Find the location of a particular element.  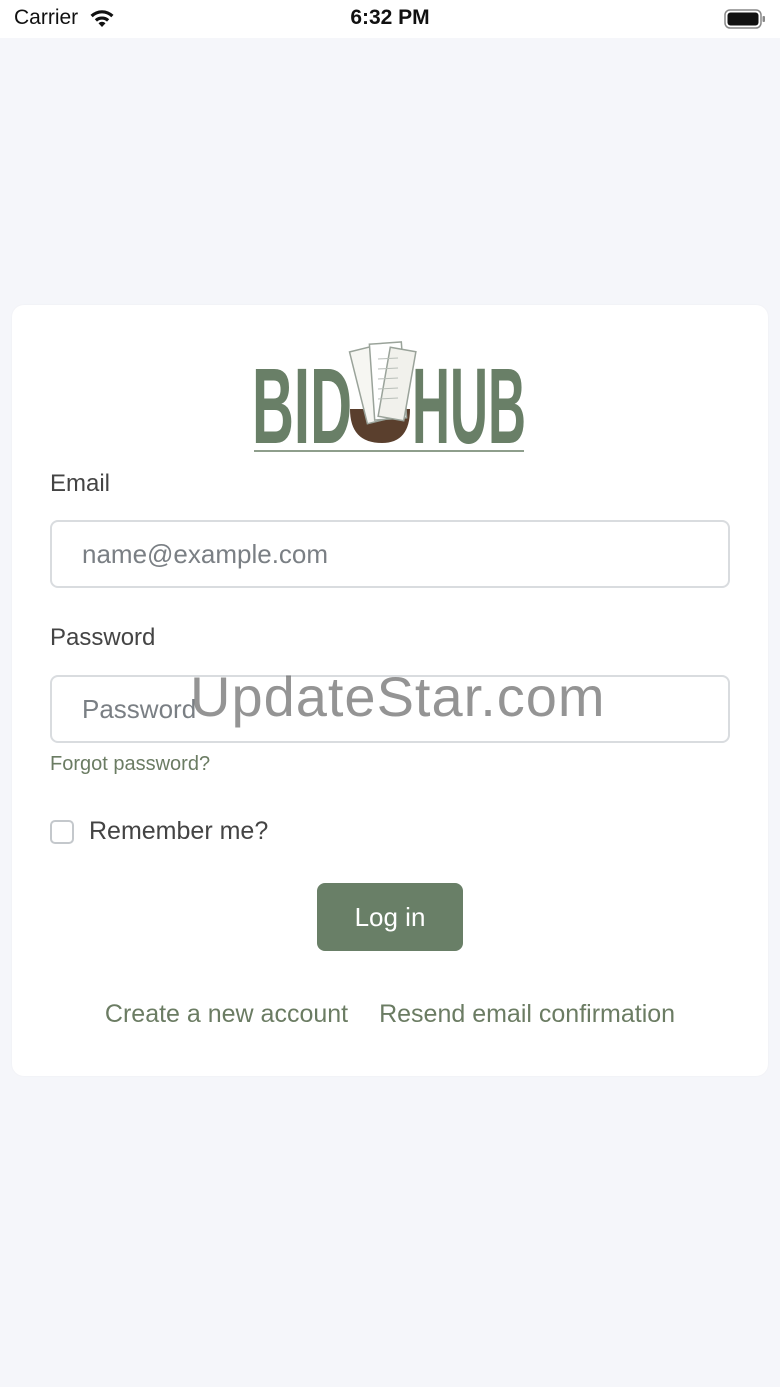

remember-me-checkbox is located at coordinates (62, 831).